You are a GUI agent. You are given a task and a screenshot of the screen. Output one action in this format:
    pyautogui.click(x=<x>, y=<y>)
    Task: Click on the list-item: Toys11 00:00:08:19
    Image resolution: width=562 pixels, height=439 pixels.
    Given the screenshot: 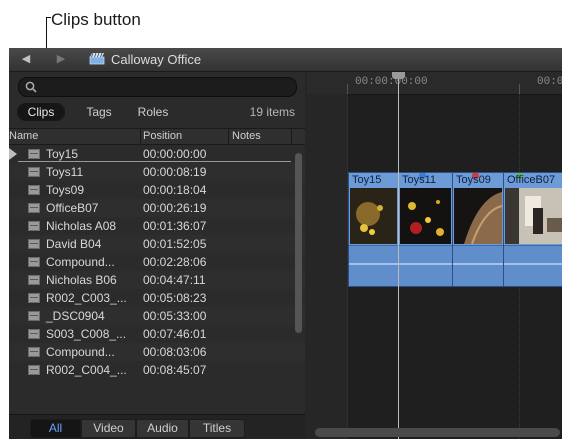 What is the action you would take?
    pyautogui.click(x=157, y=172)
    